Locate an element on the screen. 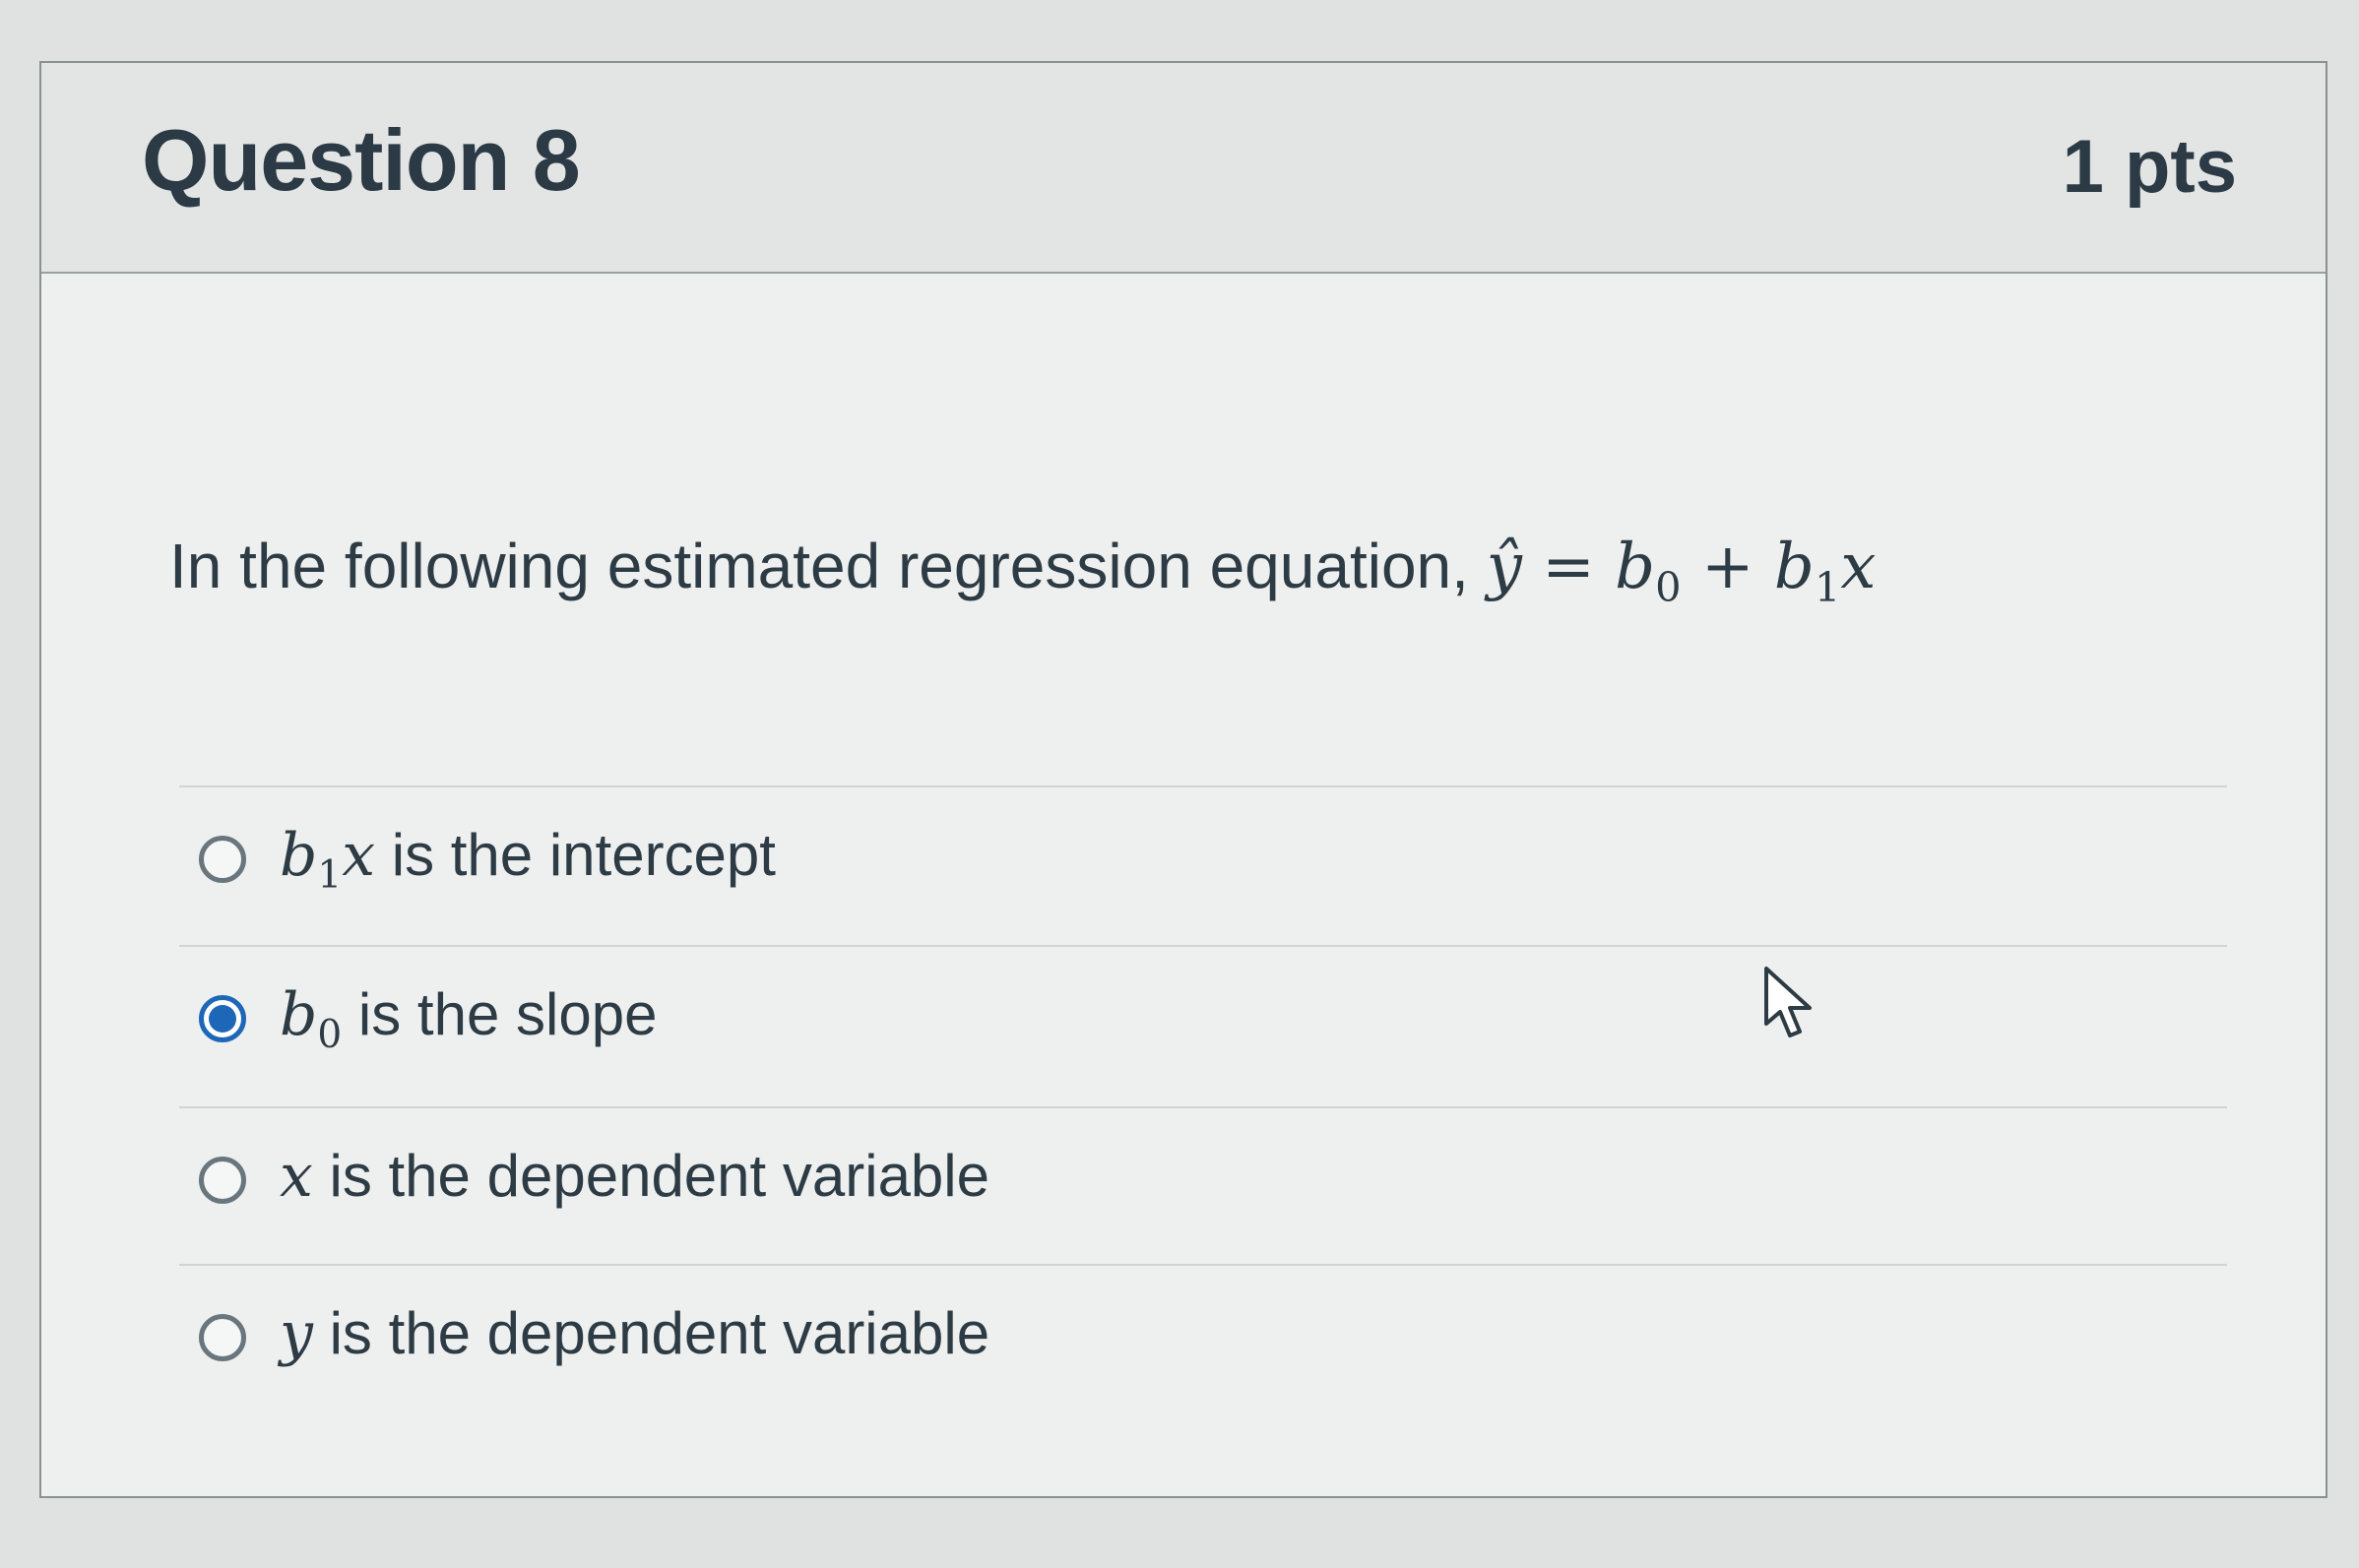 Image resolution: width=2359 pixels, height=1568 pixels. answers-divider is located at coordinates (1203, 786).